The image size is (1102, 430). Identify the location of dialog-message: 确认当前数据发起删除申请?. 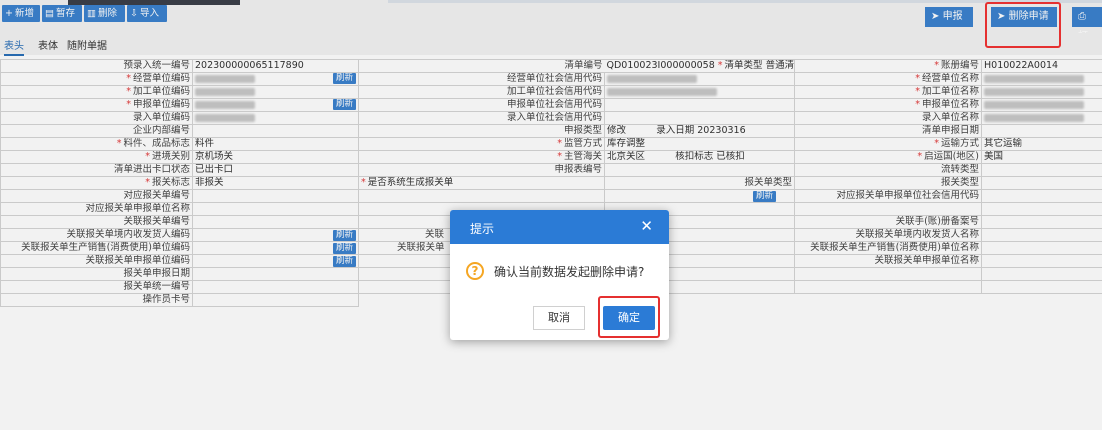
(569, 271).